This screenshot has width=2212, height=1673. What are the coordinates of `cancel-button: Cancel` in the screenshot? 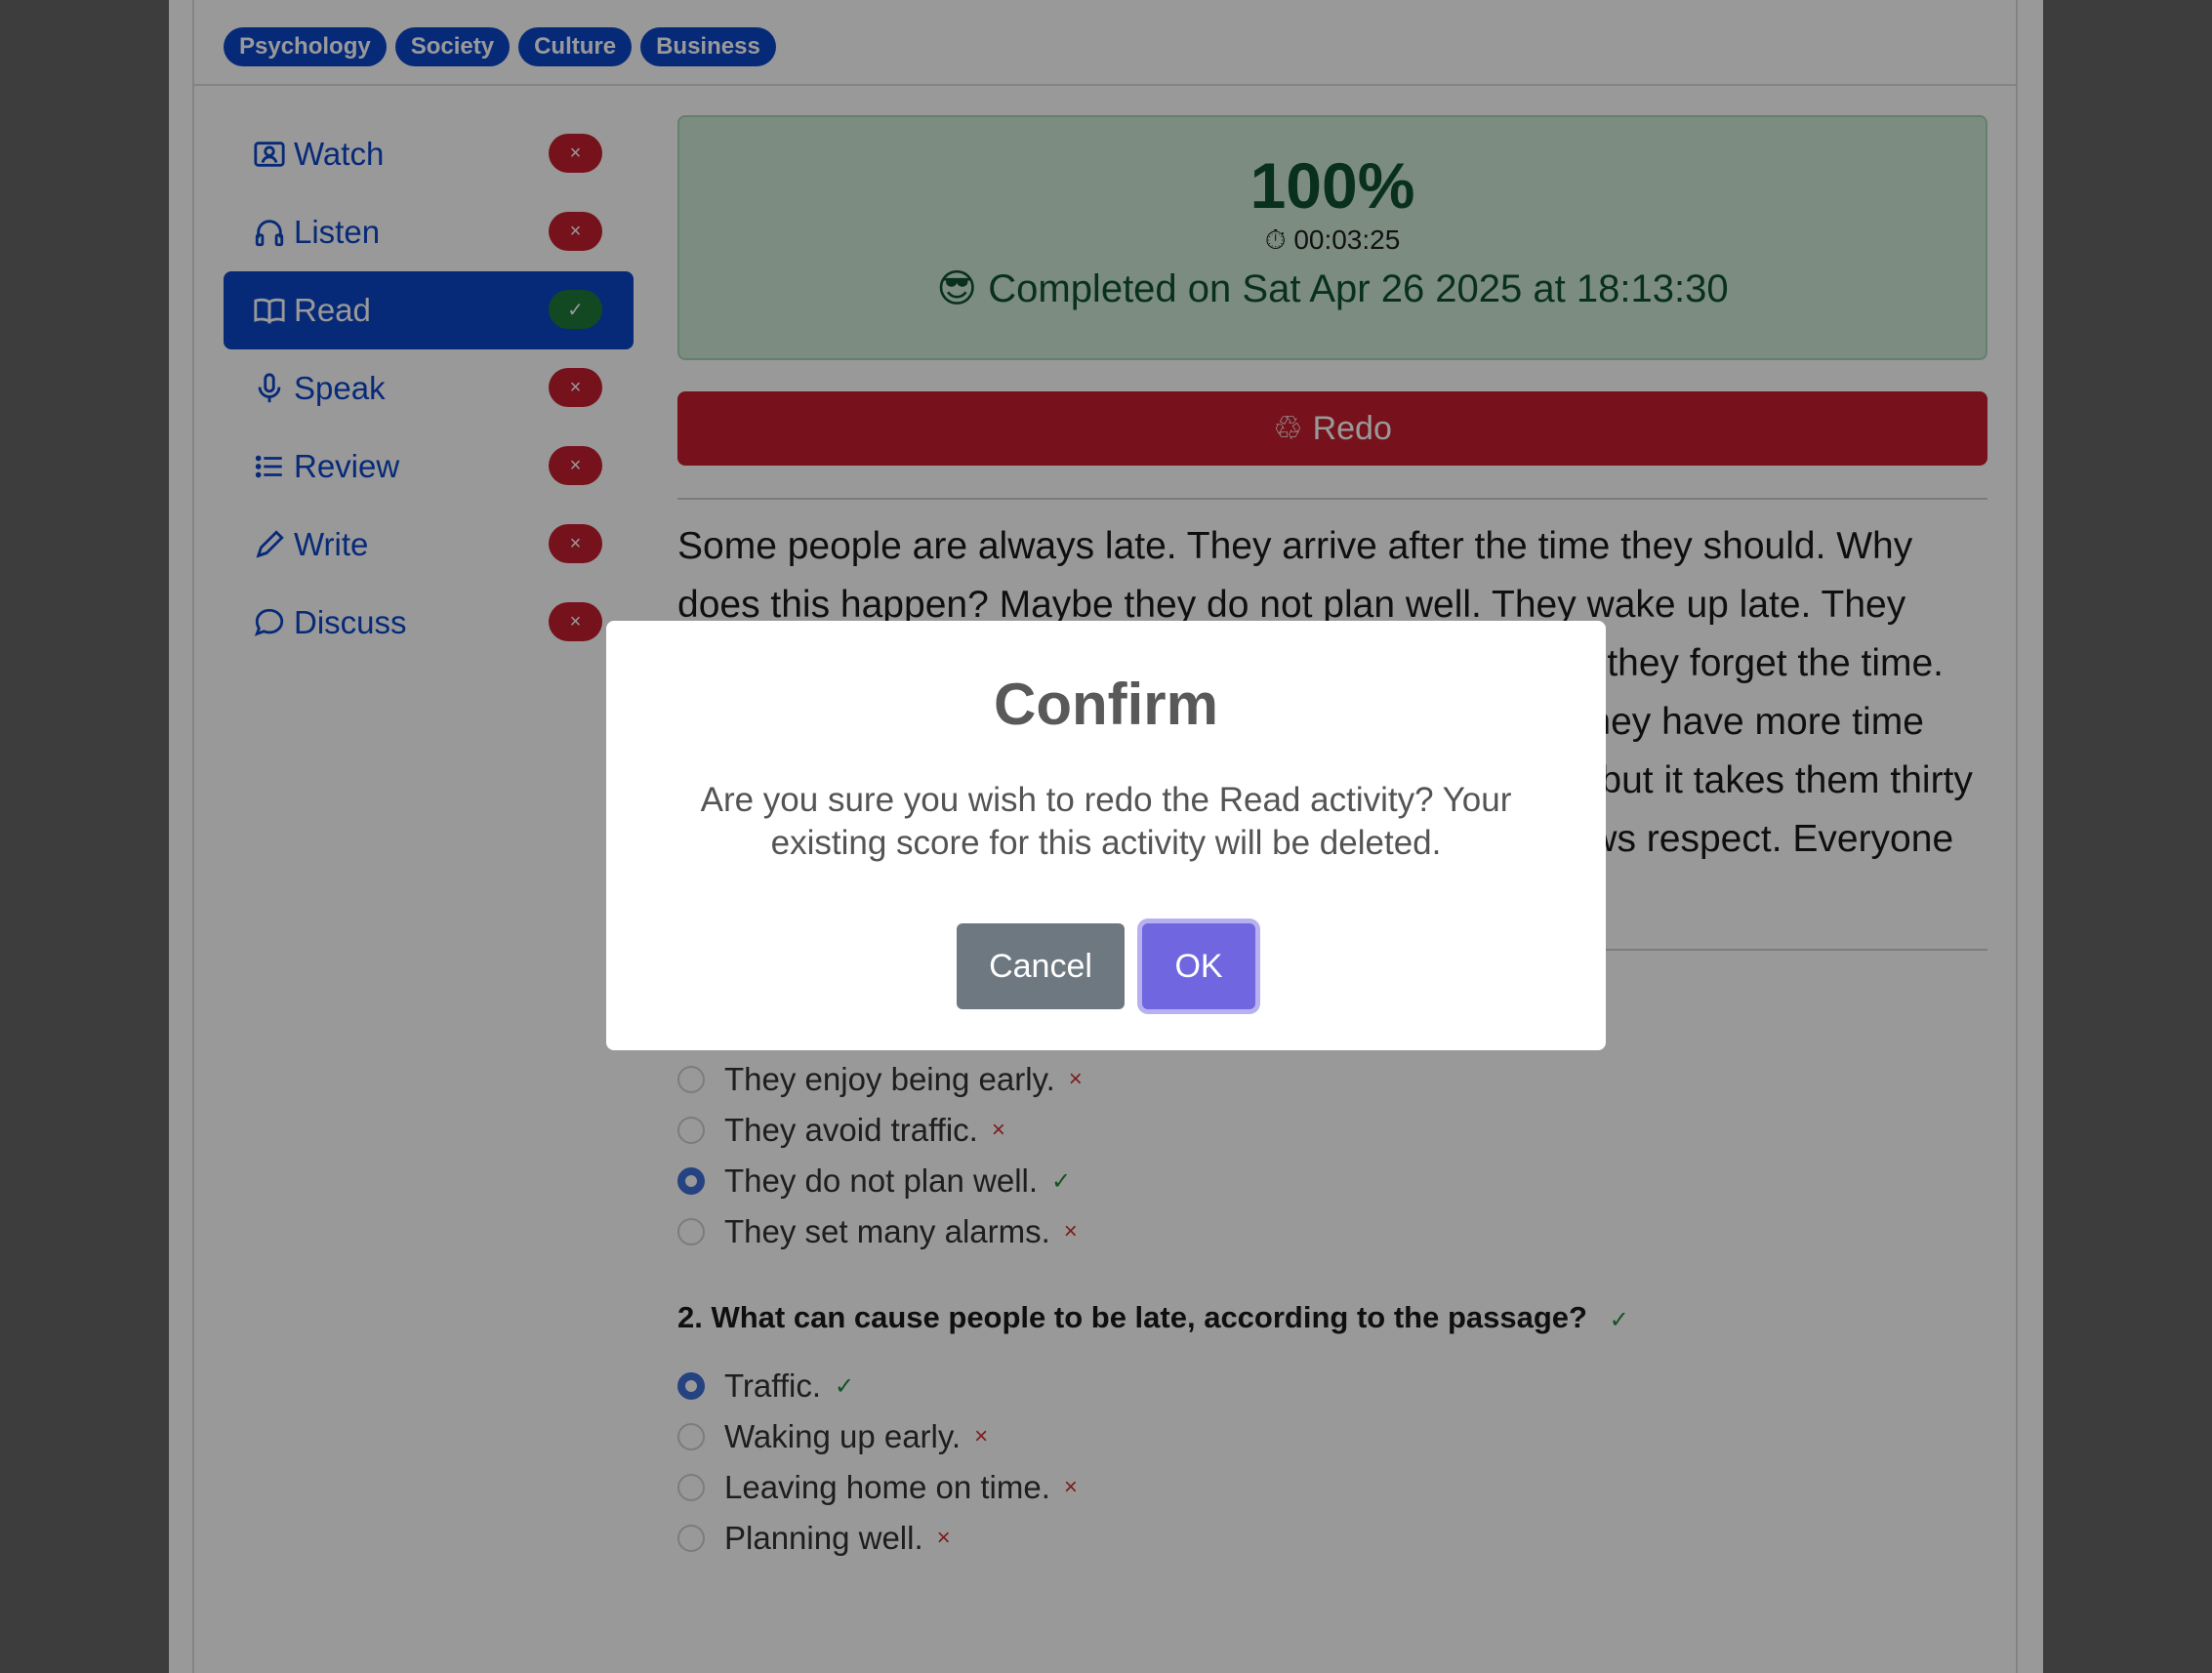 It's located at (1041, 966).